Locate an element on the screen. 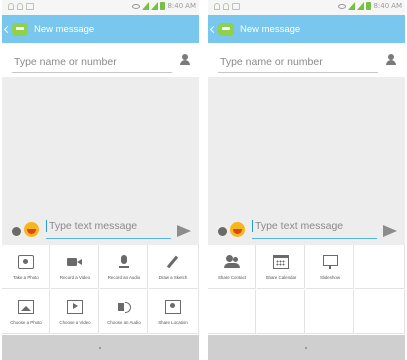  attach-choose-video: Choose a Video is located at coordinates (75, 312).